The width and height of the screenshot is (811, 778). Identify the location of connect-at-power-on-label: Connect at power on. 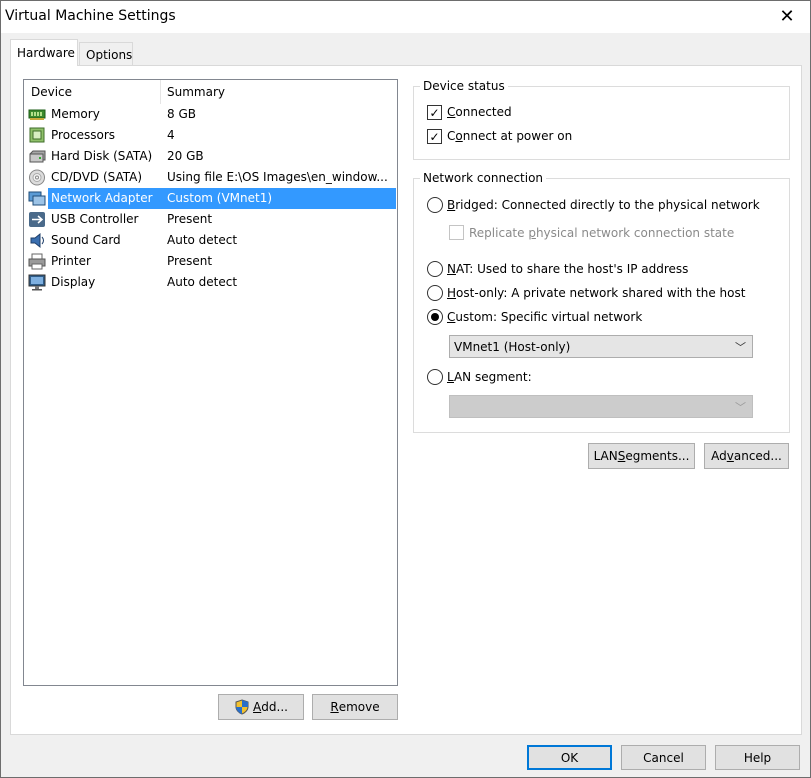
(509, 136).